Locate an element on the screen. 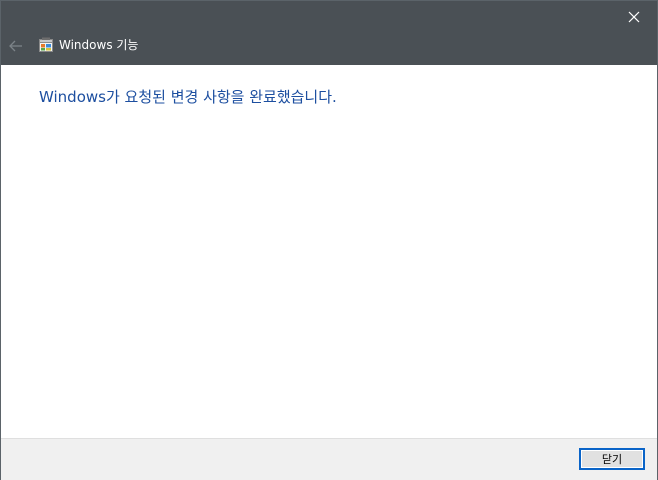 The width and height of the screenshot is (658, 480). window-title: Windows 기능 is located at coordinates (99, 45).